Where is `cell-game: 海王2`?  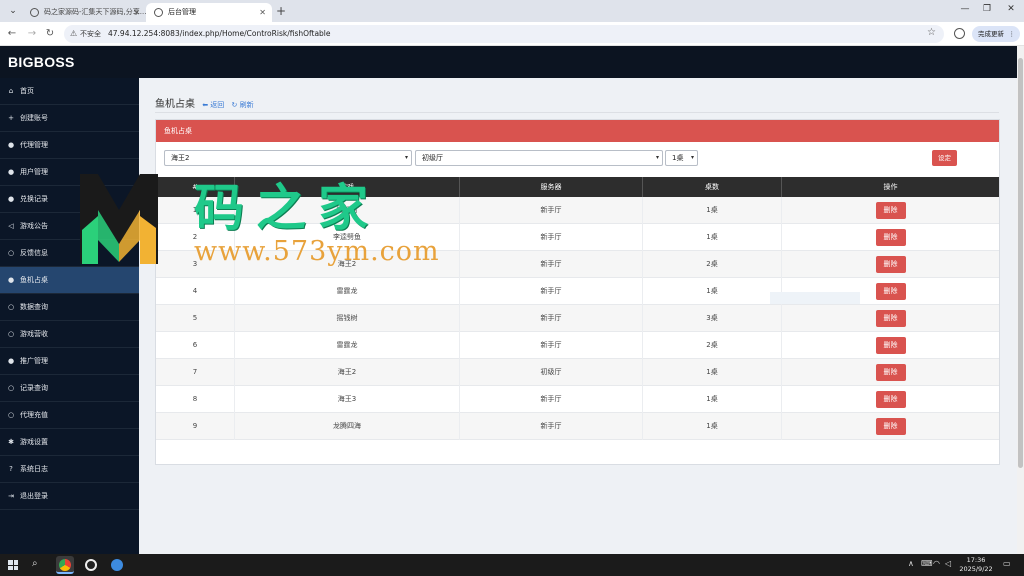 cell-game: 海王2 is located at coordinates (347, 372).